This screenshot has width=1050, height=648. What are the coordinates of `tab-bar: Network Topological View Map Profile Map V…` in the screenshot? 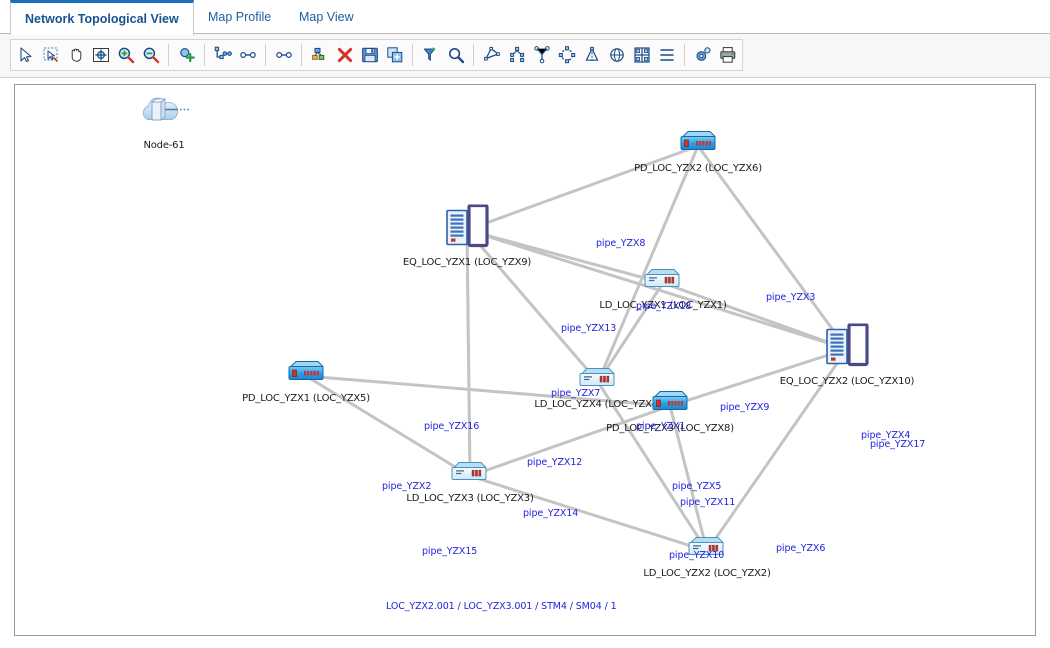 It's located at (525, 17).